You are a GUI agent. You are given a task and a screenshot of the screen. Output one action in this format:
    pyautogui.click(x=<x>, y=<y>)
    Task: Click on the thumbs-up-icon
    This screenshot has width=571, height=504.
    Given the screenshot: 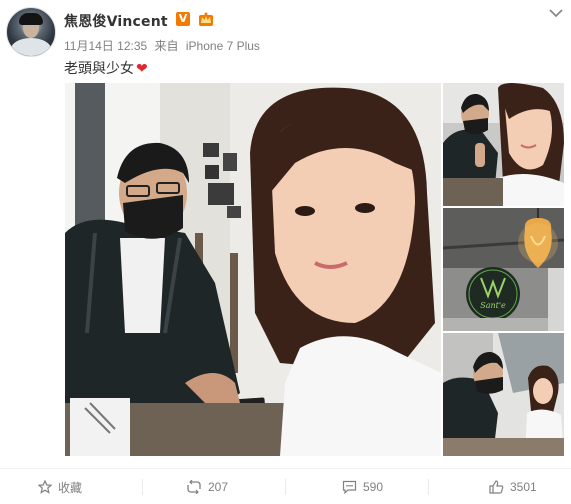 What is the action you would take?
    pyautogui.click(x=496, y=487)
    